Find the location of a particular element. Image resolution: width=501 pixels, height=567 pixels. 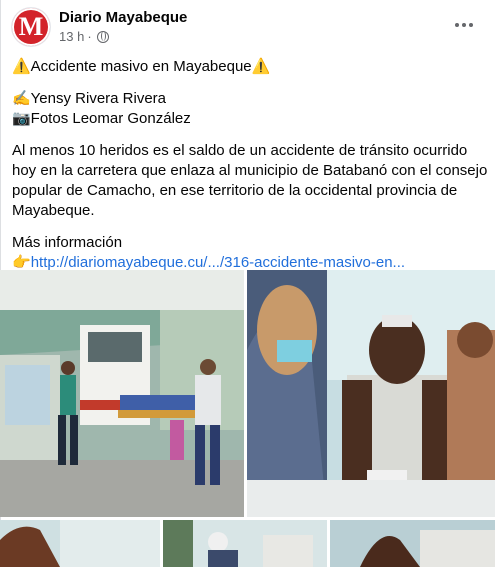

post-meta: 13 h · is located at coordinates (84, 36).